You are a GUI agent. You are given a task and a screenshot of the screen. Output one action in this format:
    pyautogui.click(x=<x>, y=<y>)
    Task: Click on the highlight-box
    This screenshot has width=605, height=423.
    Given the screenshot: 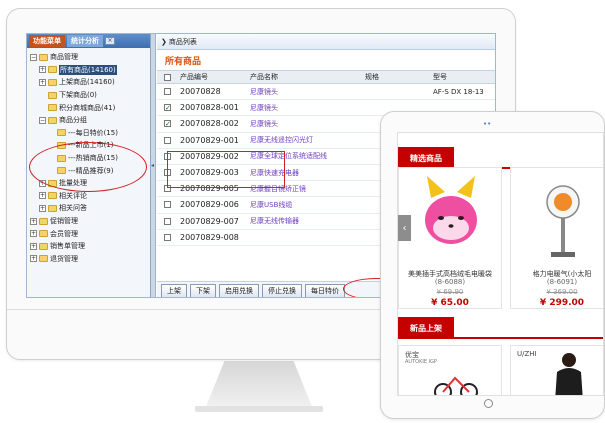 What is the action you would take?
    pyautogui.click(x=226, y=169)
    